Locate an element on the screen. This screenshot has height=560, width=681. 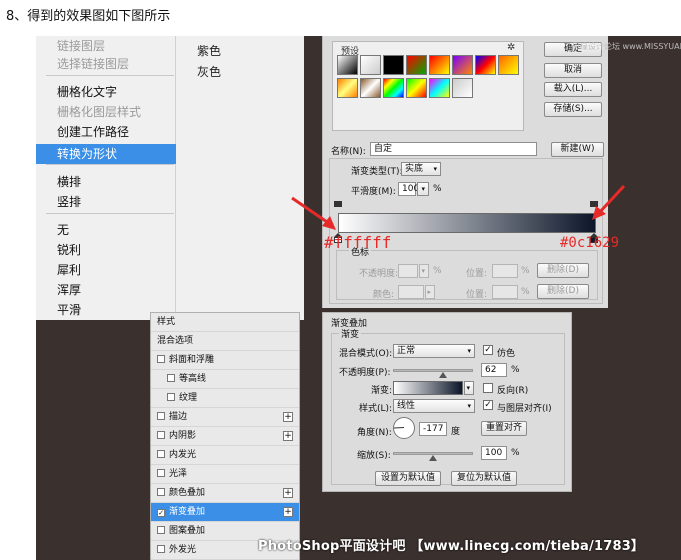
smoothness-unit: % is located at coordinates (437, 189).